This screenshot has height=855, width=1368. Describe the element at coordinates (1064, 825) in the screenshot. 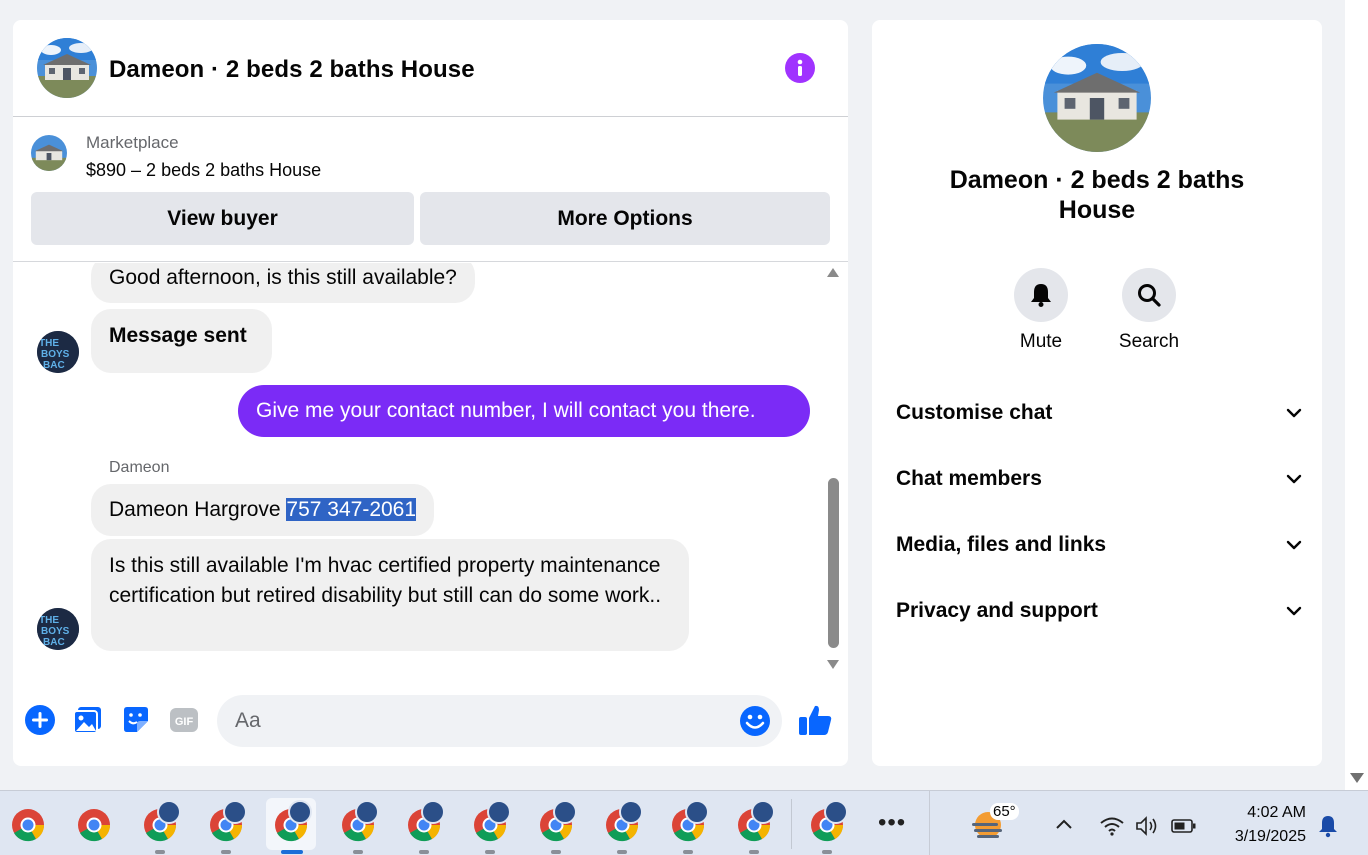

I see `chevron-up-icon` at that location.